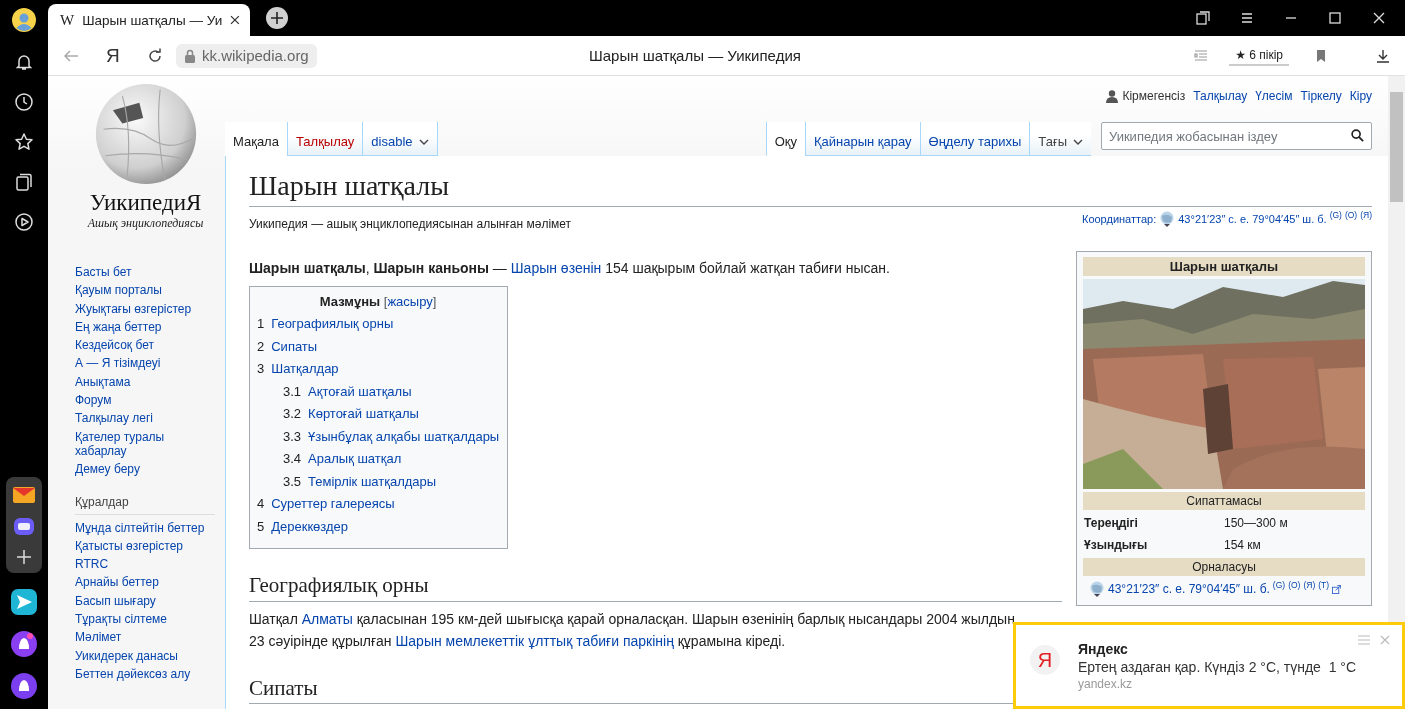 This screenshot has height=709, width=1405. Describe the element at coordinates (261, 504) in the screenshot. I see `toc-number: 4` at that location.